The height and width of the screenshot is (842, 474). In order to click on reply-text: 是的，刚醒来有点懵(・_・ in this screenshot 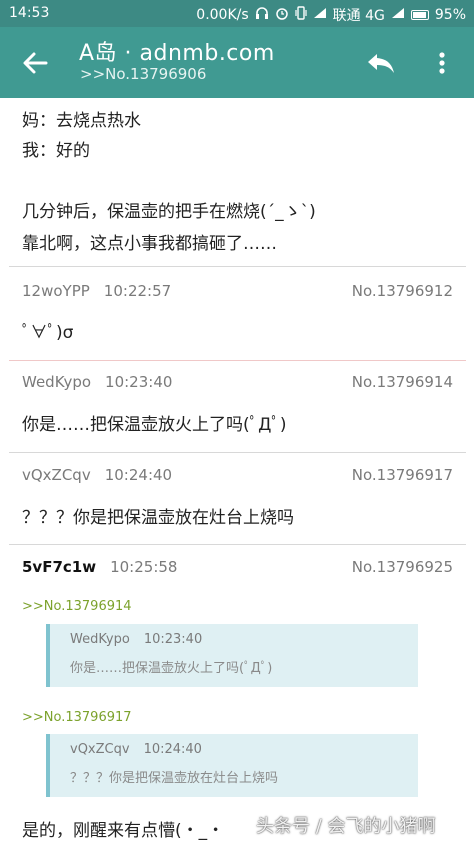, I will do `click(123, 831)`.